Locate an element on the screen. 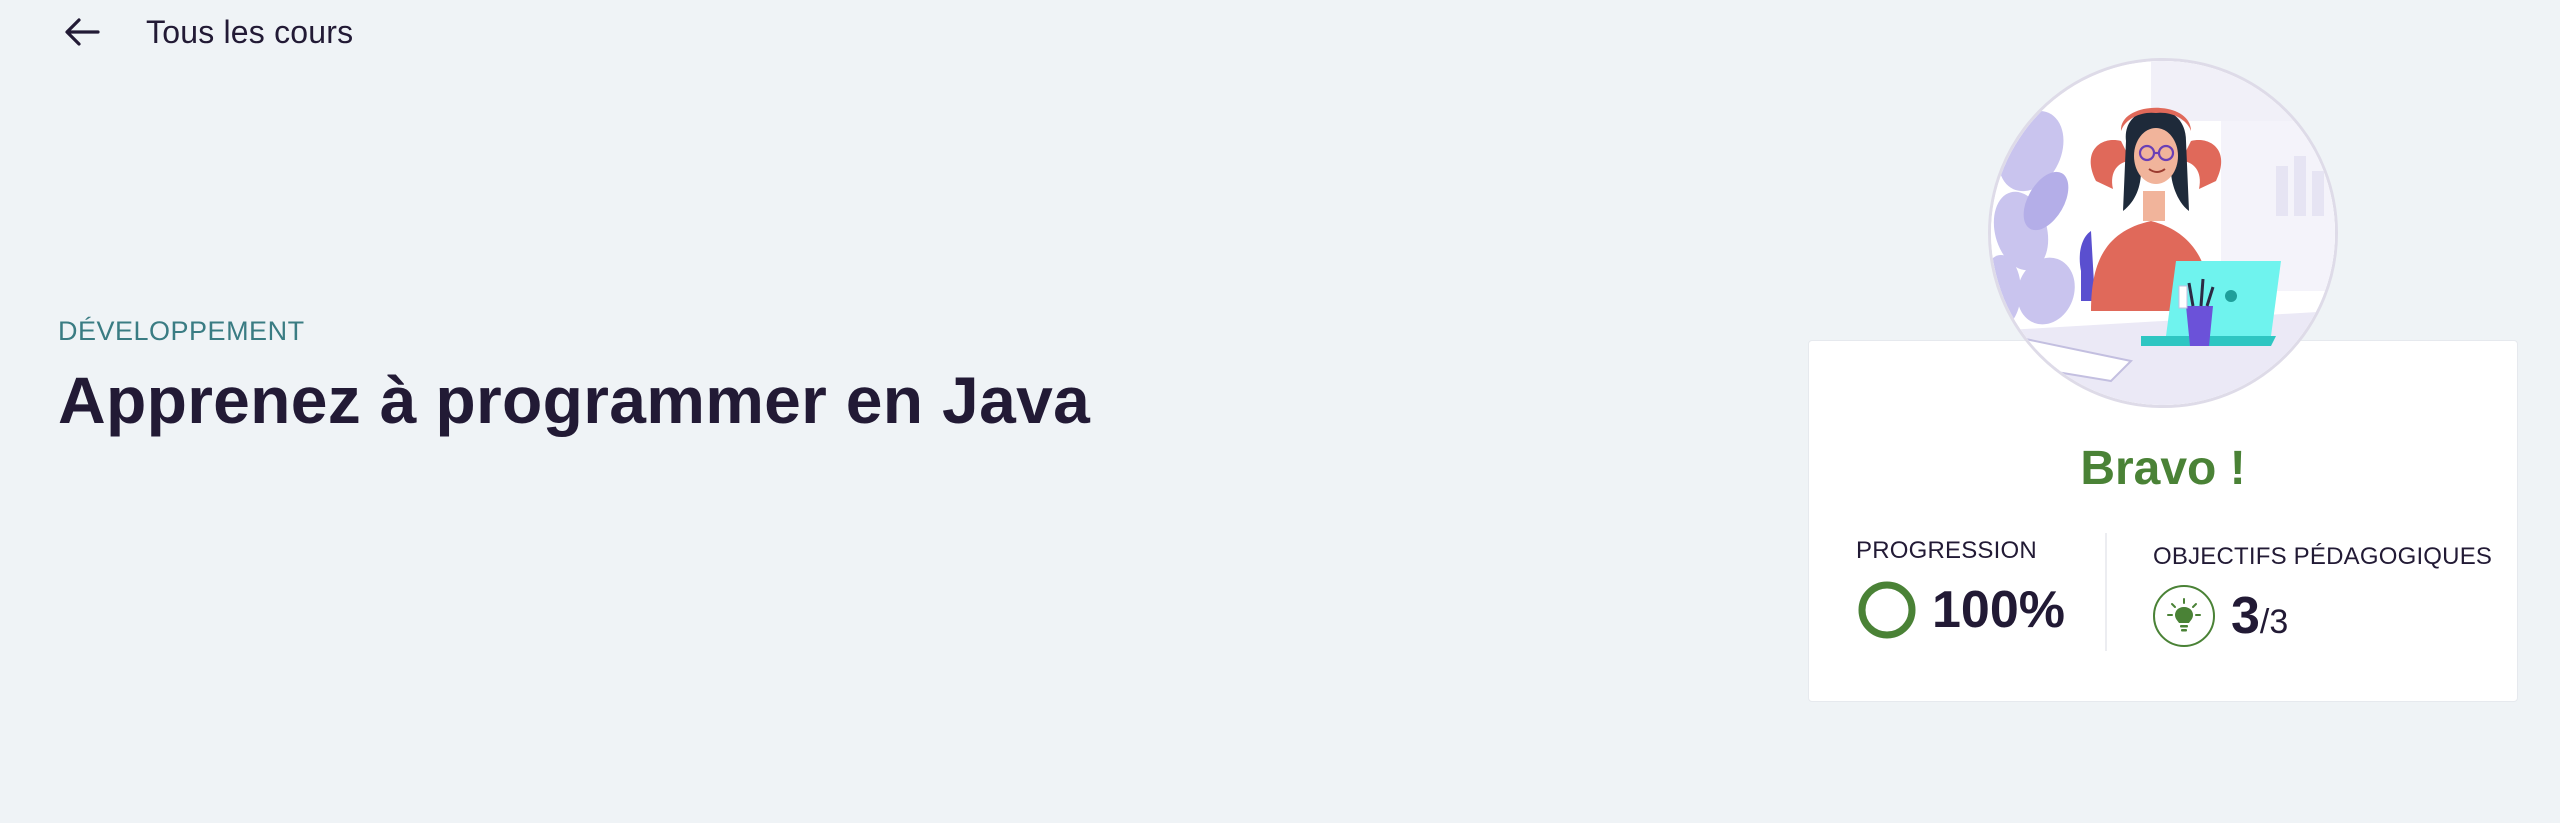  relaxed-learner-illustration is located at coordinates (2163, 233).